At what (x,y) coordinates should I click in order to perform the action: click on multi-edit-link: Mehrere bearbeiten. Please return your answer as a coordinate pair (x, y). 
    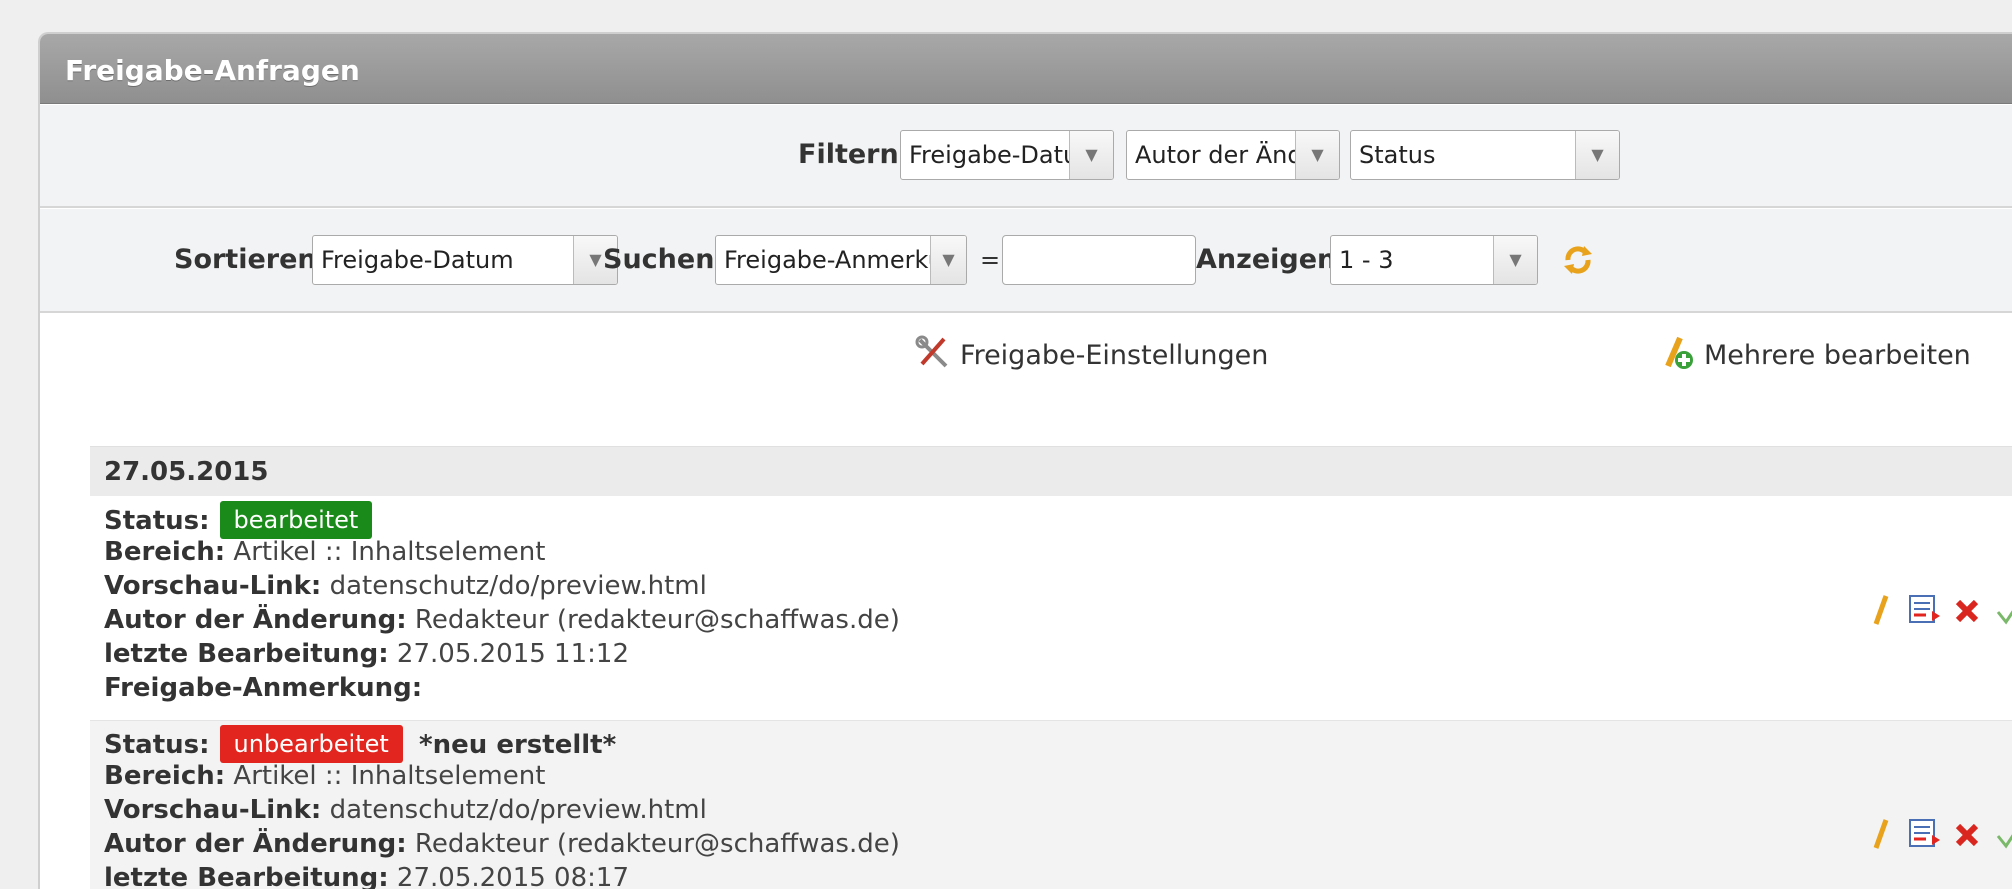
    Looking at the image, I should click on (1815, 353).